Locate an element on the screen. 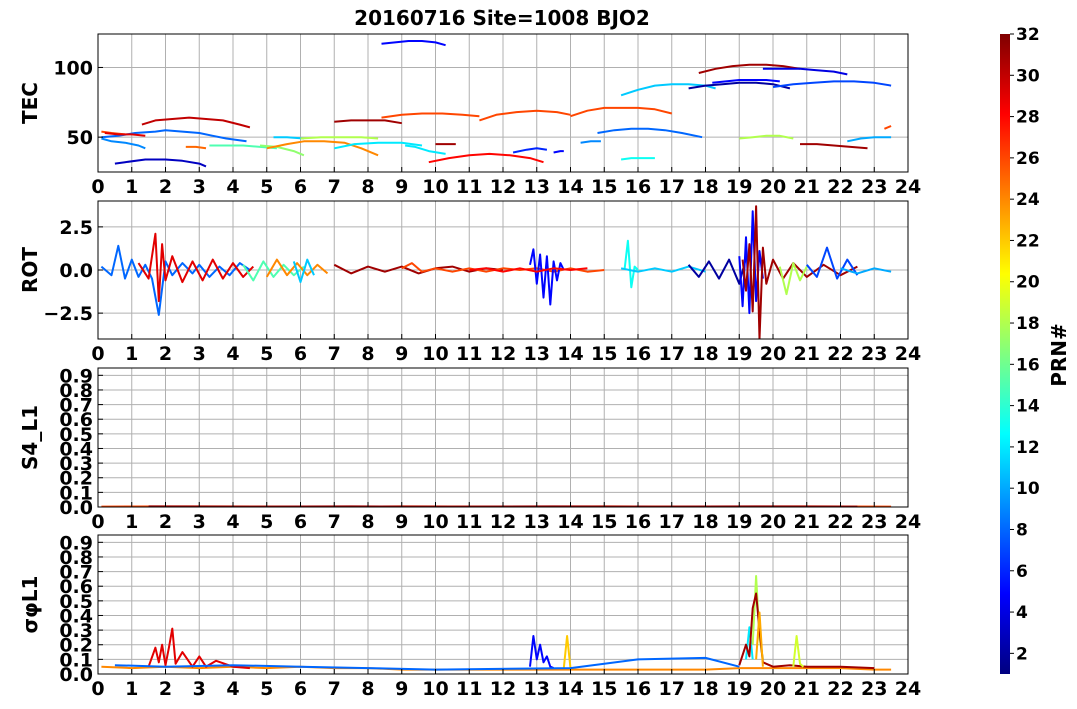  tec-xtick-label: 22 is located at coordinates (840, 187).